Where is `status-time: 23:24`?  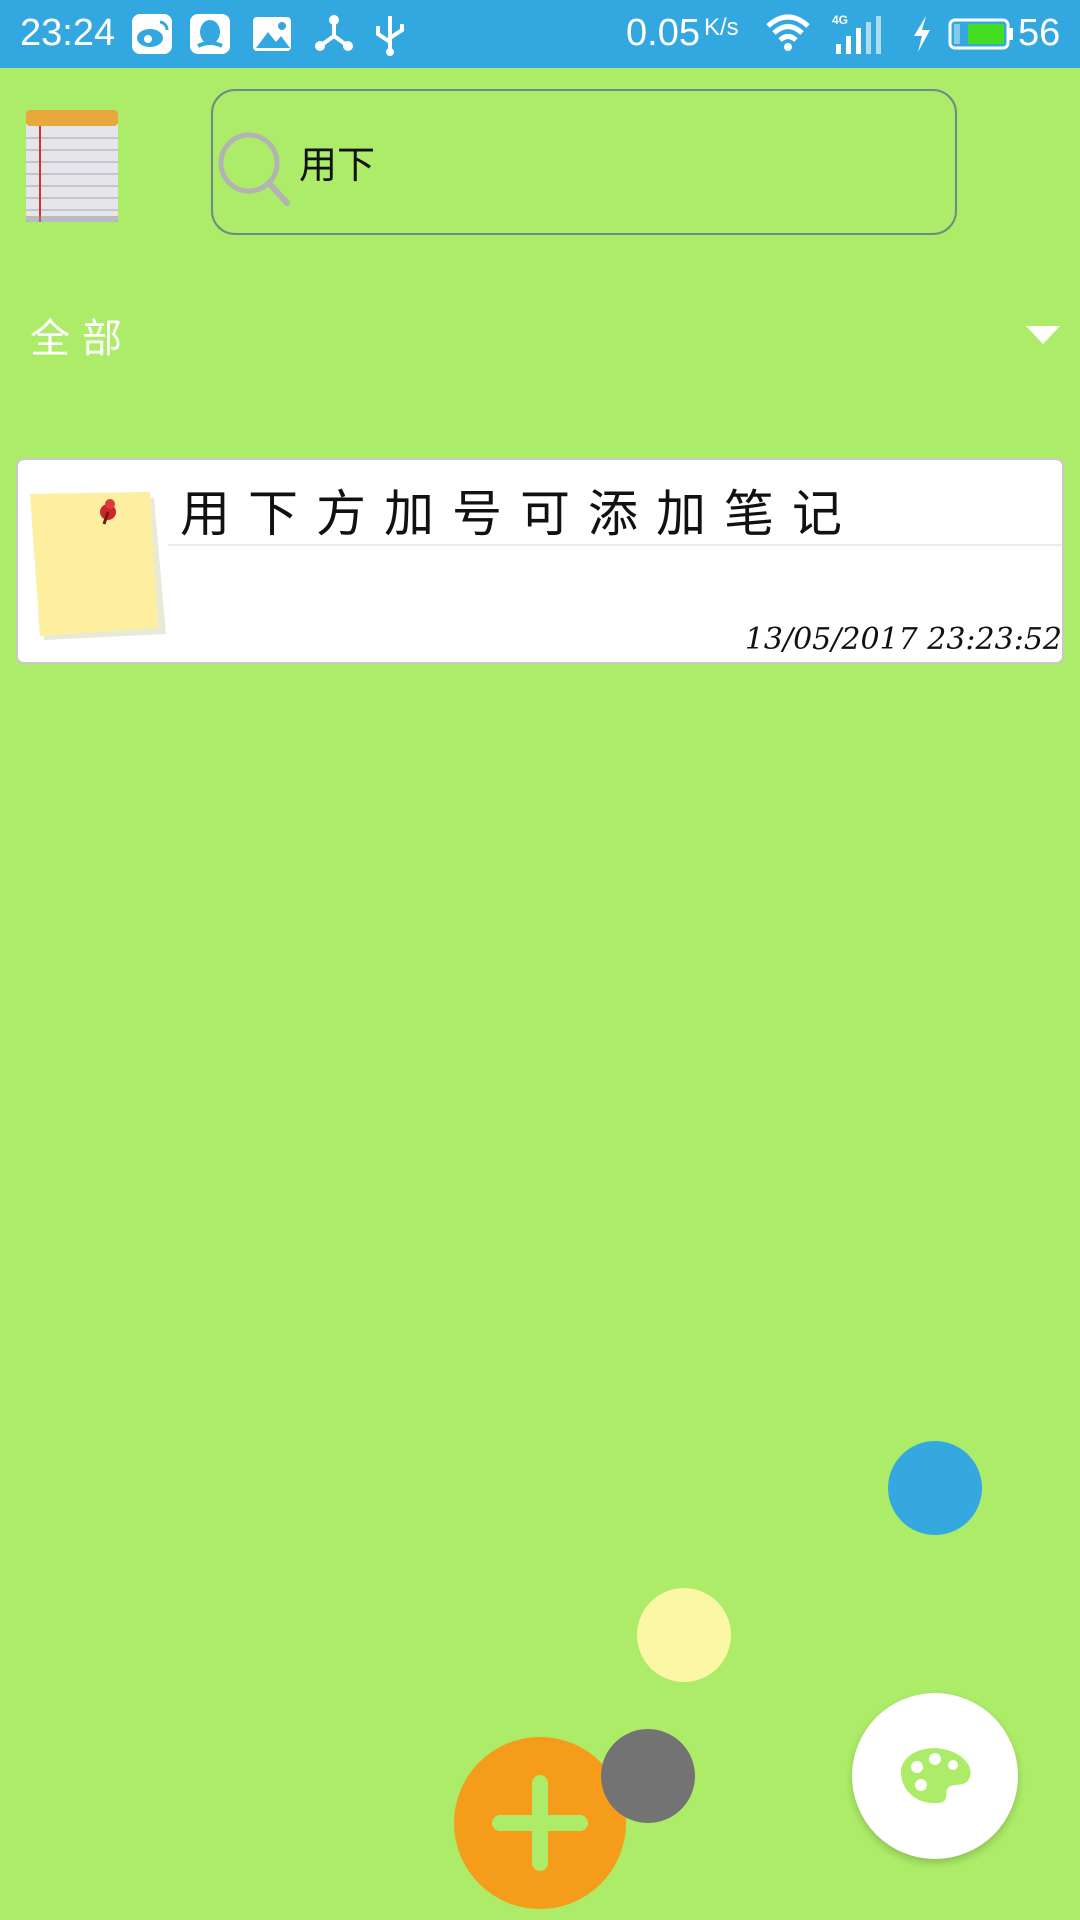
status-time: 23:24 is located at coordinates (68, 33).